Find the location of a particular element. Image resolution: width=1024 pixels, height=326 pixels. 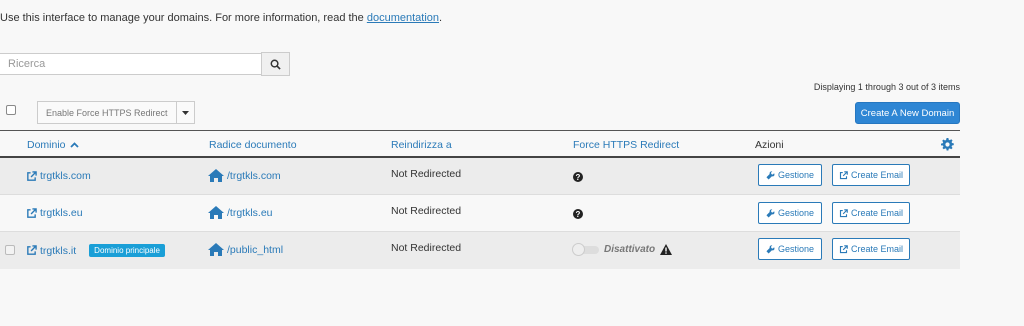

column-domain: Dominio is located at coordinates (53, 145).